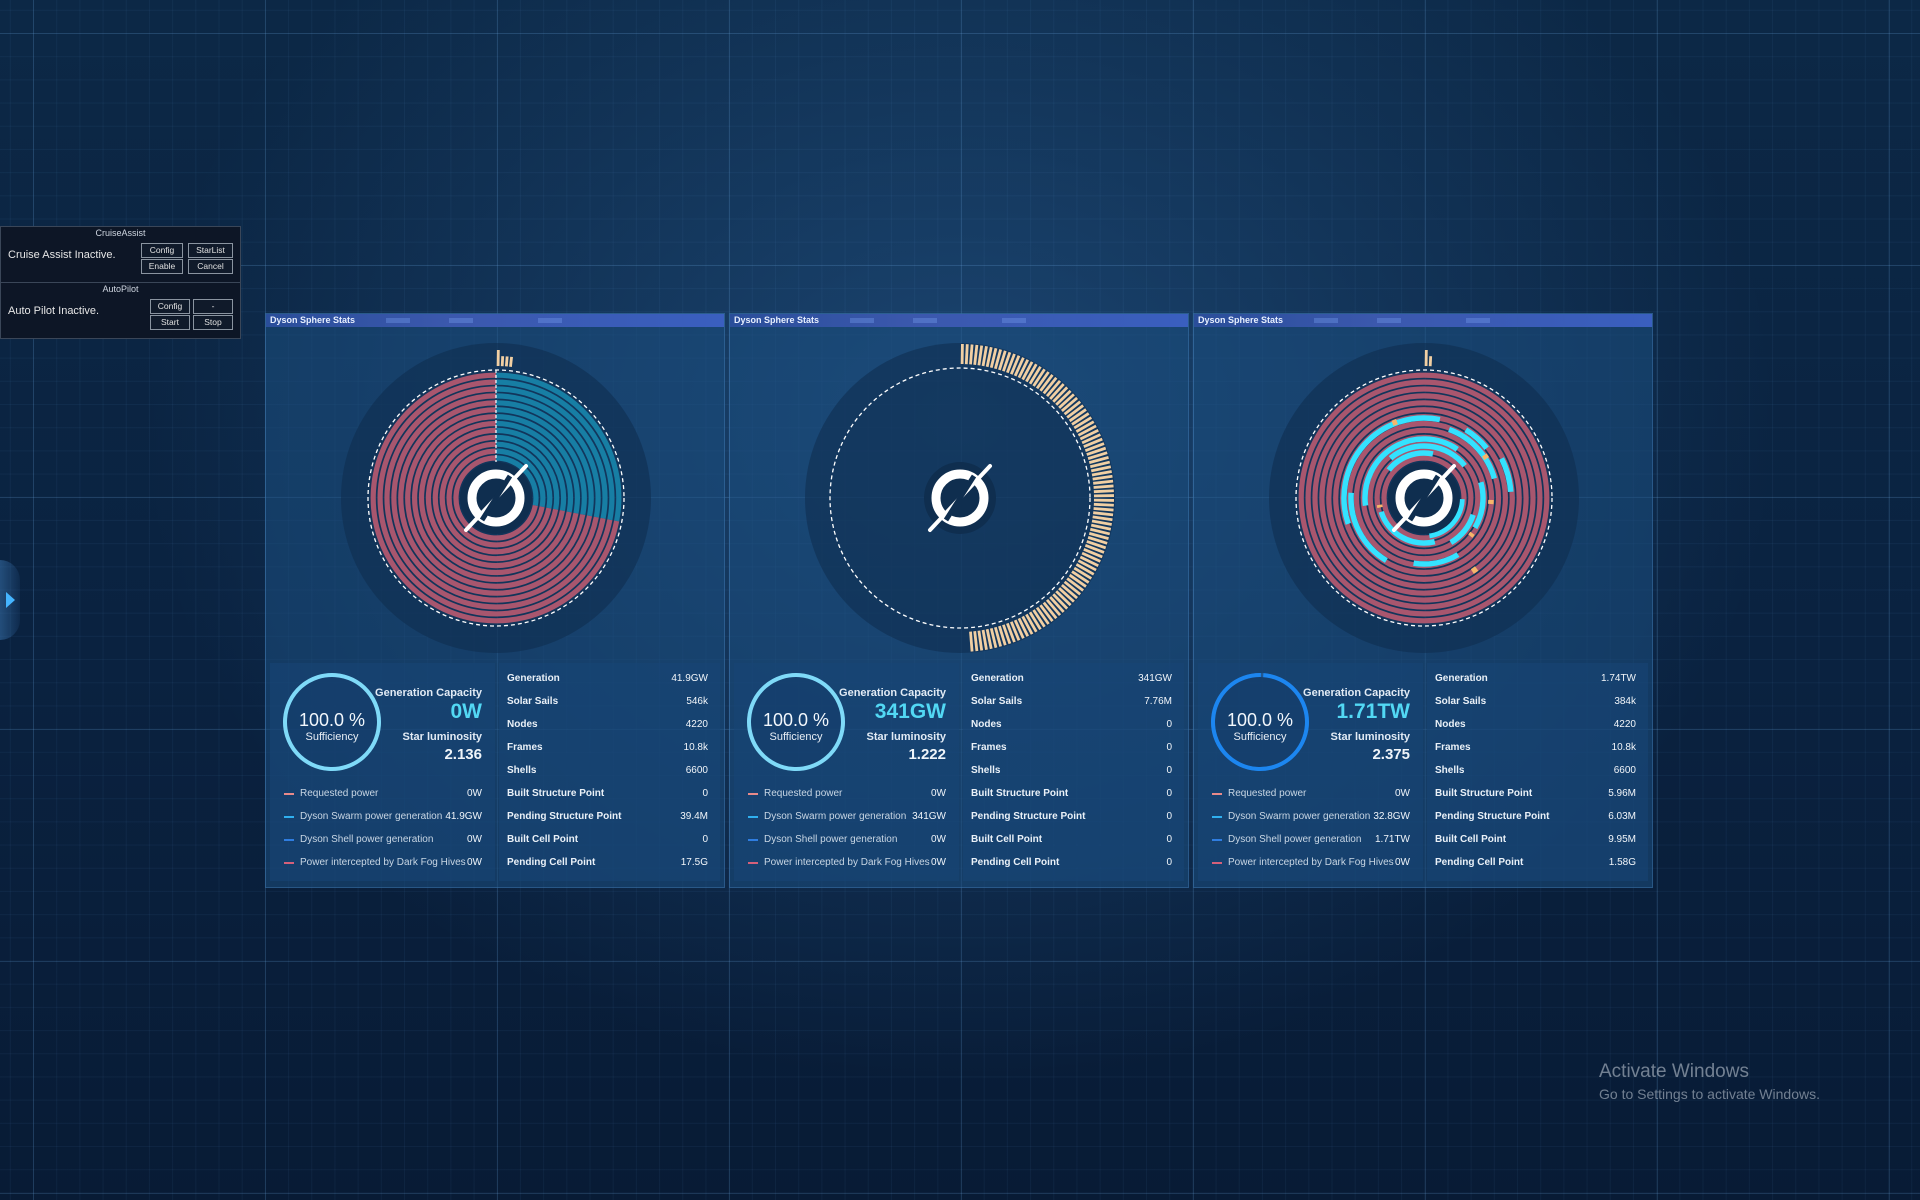 The image size is (1920, 1200). I want to click on stat-value: 6.03M, so click(1622, 816).